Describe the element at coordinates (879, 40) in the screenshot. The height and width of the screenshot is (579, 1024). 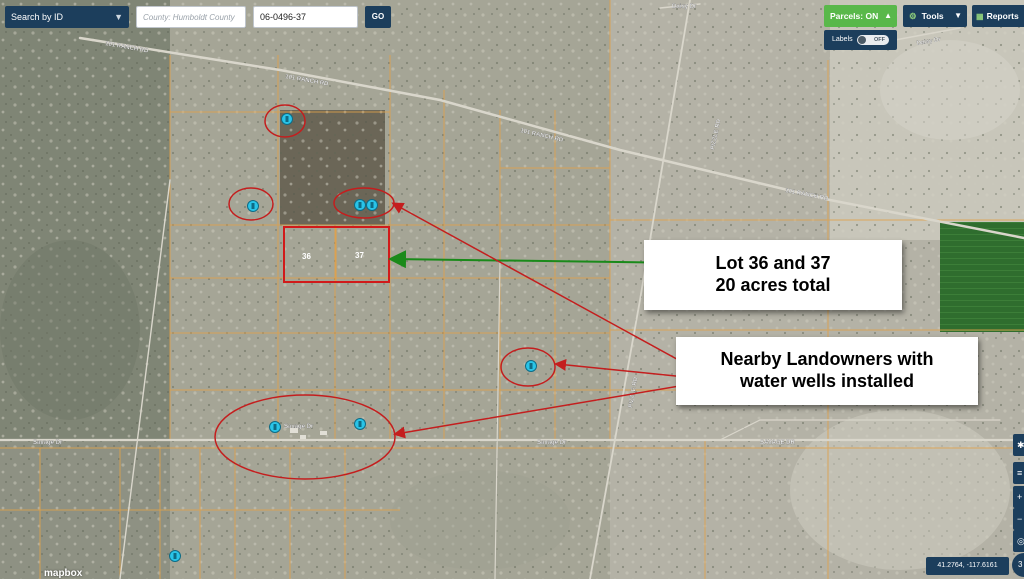
I see `labels-state: OFF` at that location.